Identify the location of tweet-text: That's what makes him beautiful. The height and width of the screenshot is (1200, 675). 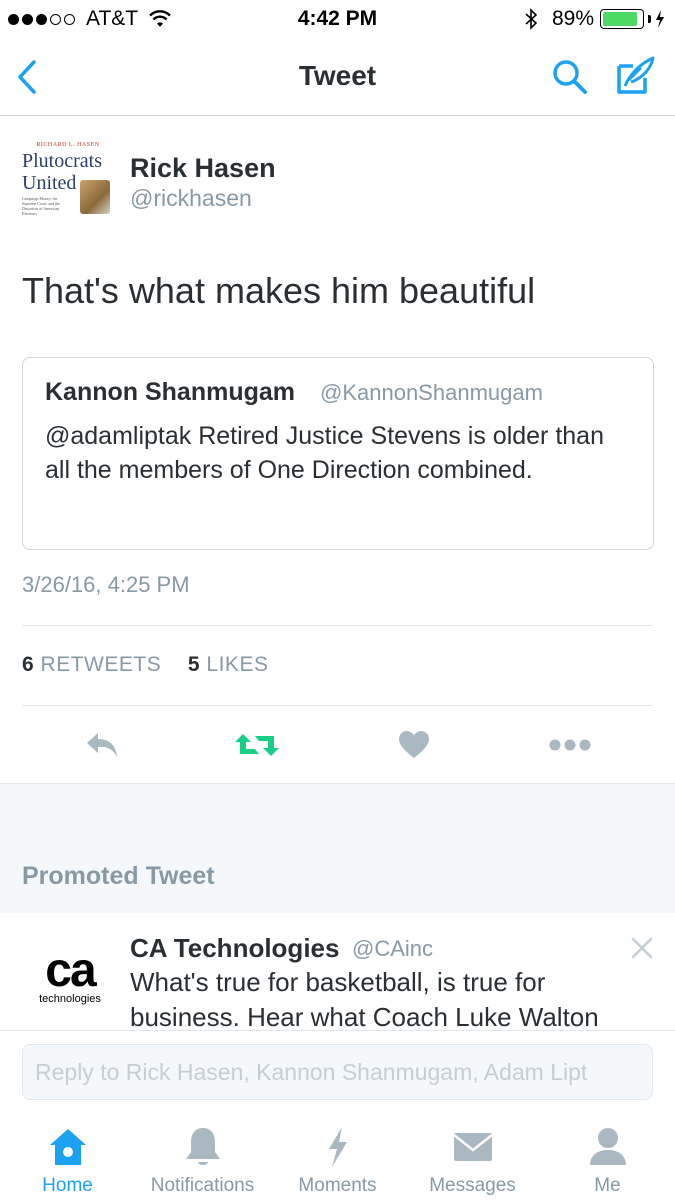
(279, 290).